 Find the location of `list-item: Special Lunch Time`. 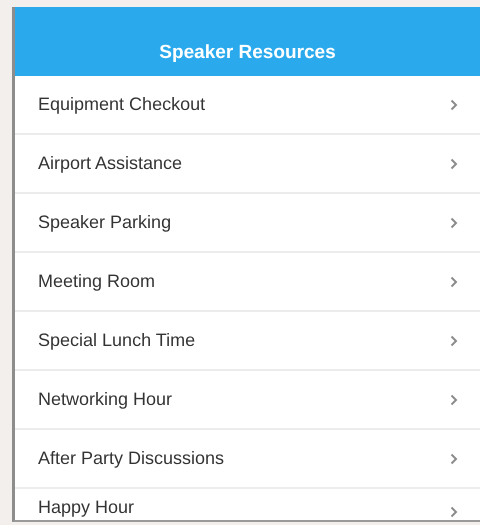

list-item: Special Lunch Time is located at coordinates (247, 341).